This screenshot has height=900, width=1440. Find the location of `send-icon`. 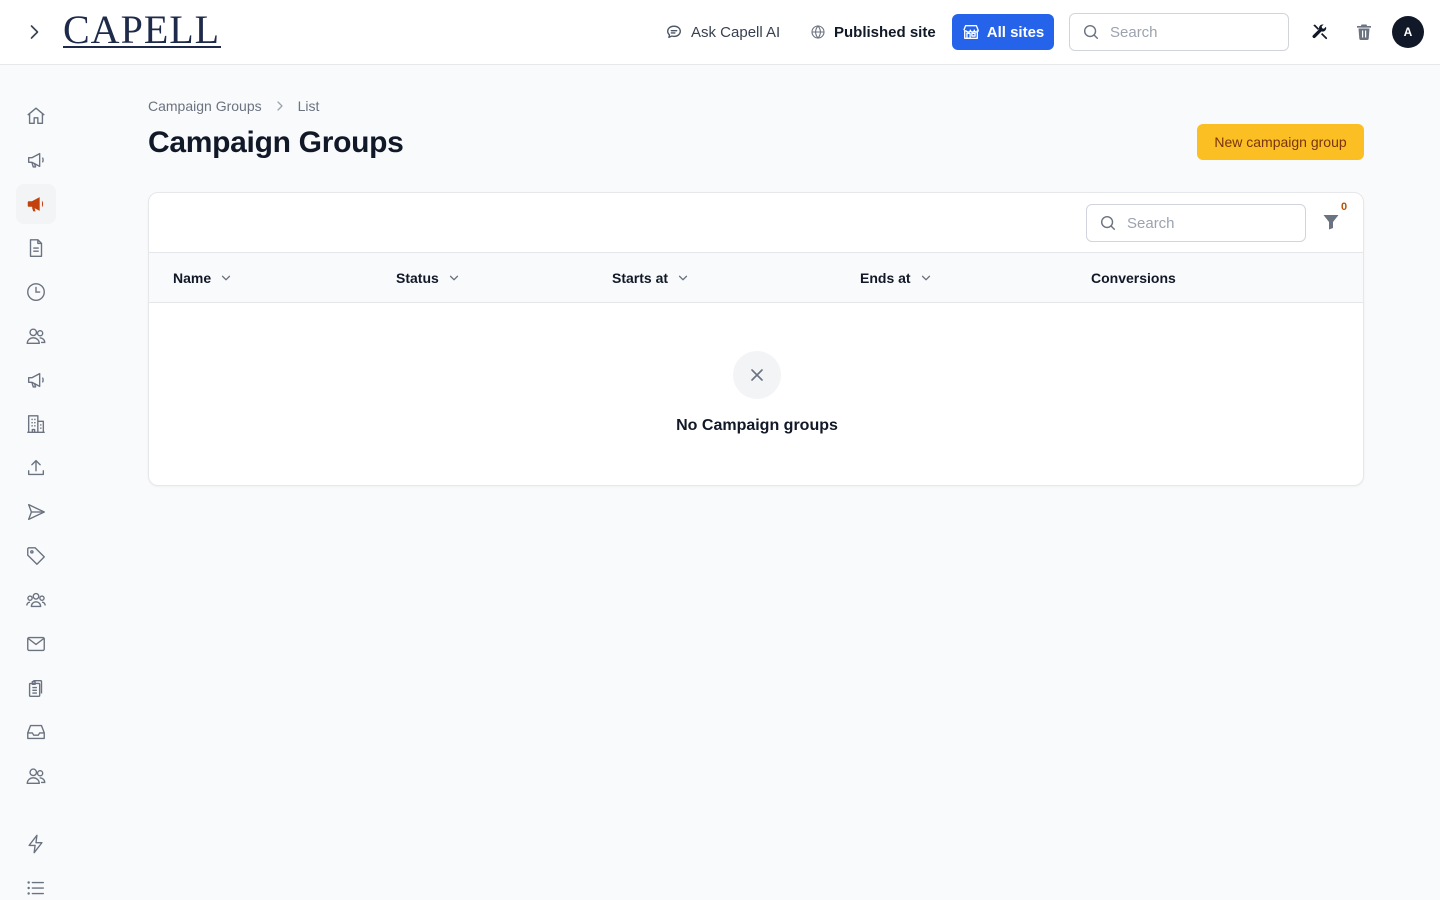

send-icon is located at coordinates (36, 512).